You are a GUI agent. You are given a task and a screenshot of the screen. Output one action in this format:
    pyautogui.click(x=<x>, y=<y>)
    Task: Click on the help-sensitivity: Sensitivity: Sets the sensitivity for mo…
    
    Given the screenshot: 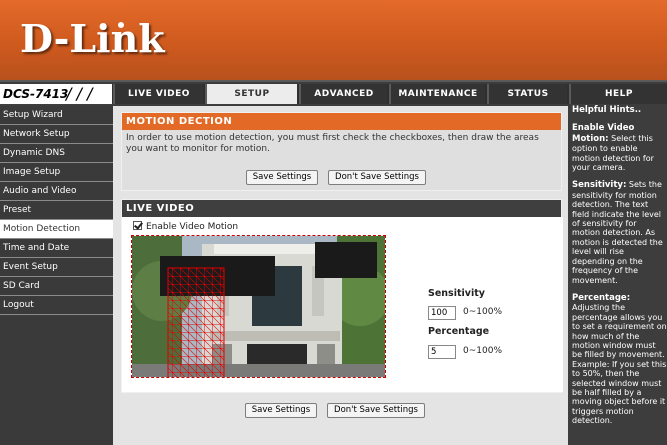 What is the action you would take?
    pyautogui.click(x=619, y=232)
    